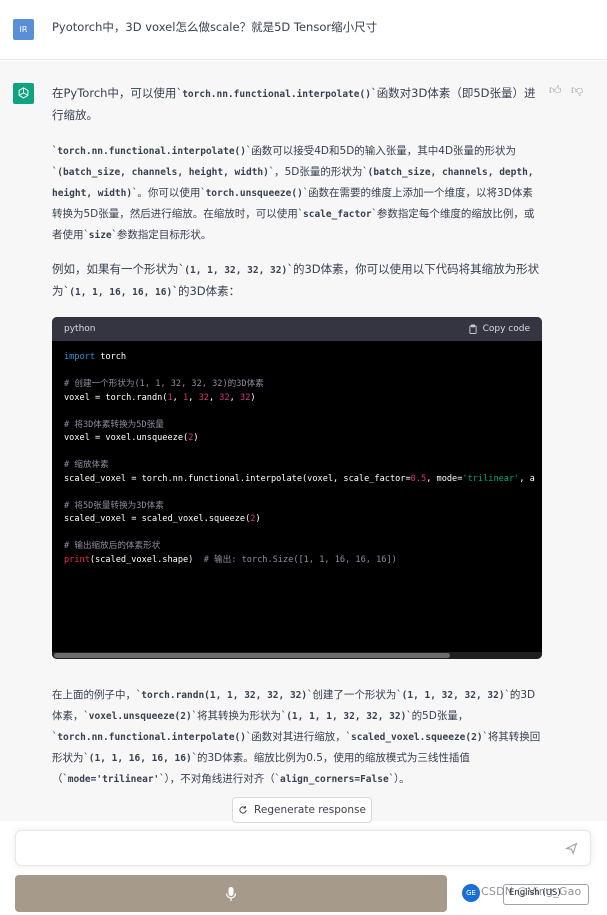 This screenshot has width=607, height=915. Describe the element at coordinates (531, 891) in the screenshot. I see `watermark: CSDN @Ving_Gao` at that location.